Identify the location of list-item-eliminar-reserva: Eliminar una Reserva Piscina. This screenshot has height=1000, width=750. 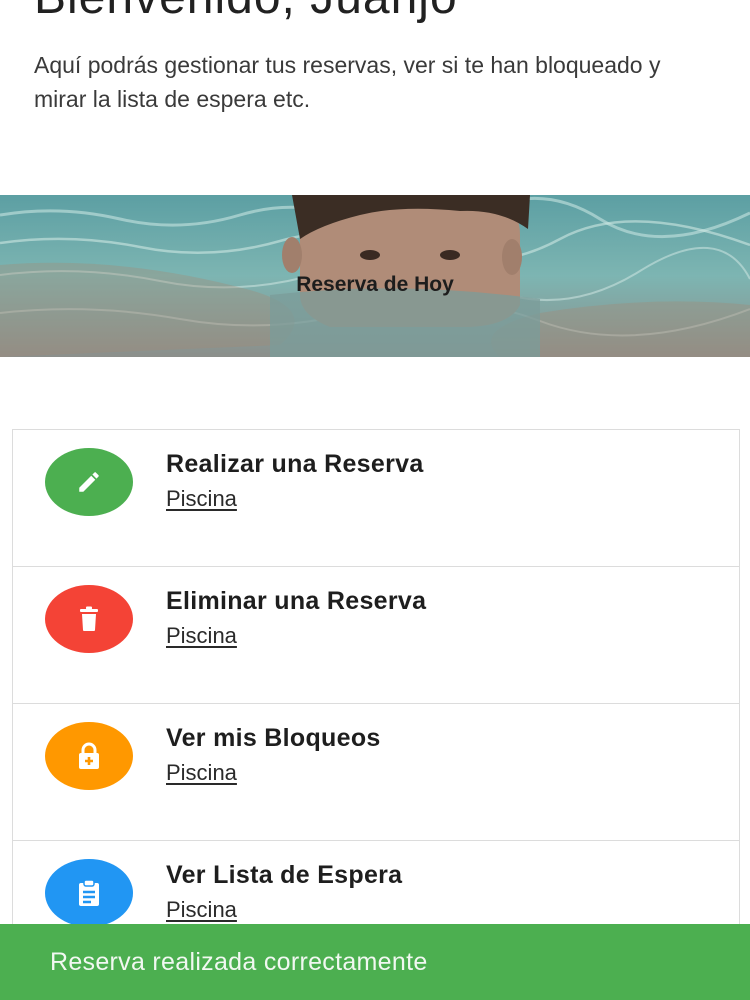
(376, 635).